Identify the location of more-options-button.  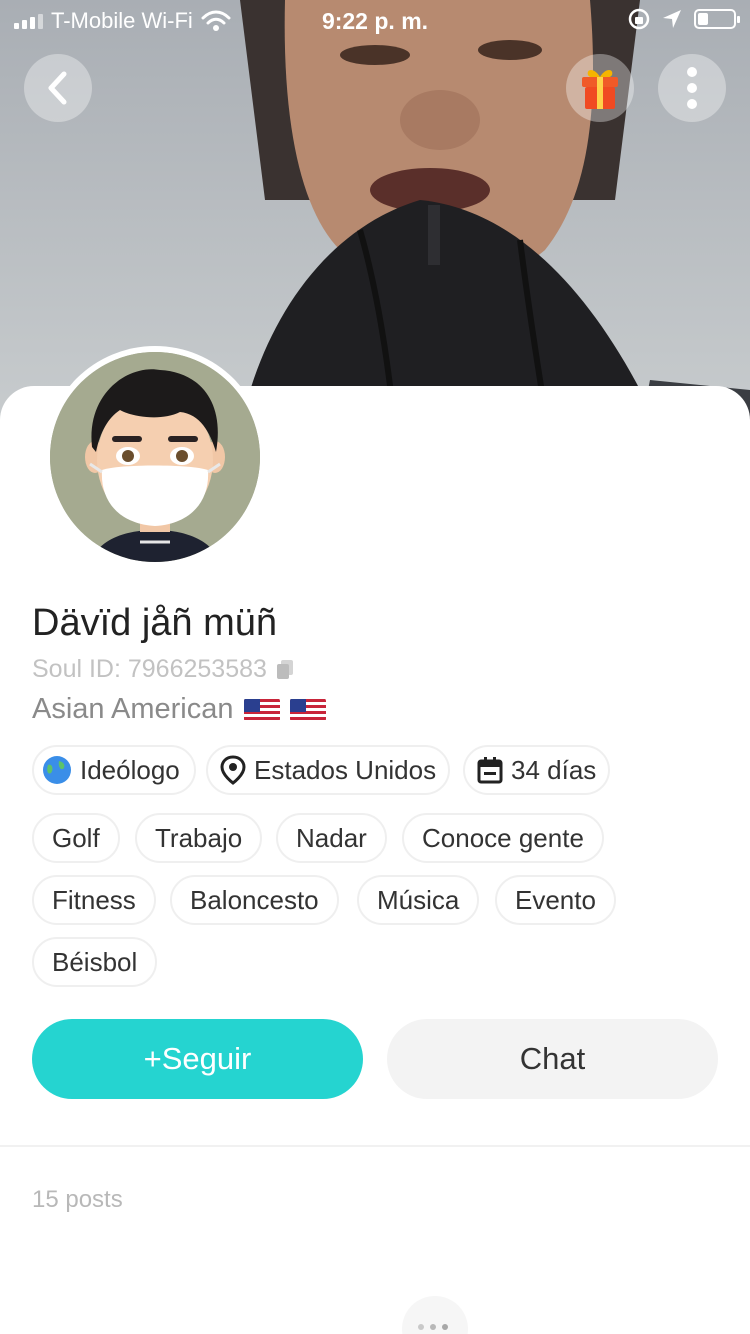
(692, 88).